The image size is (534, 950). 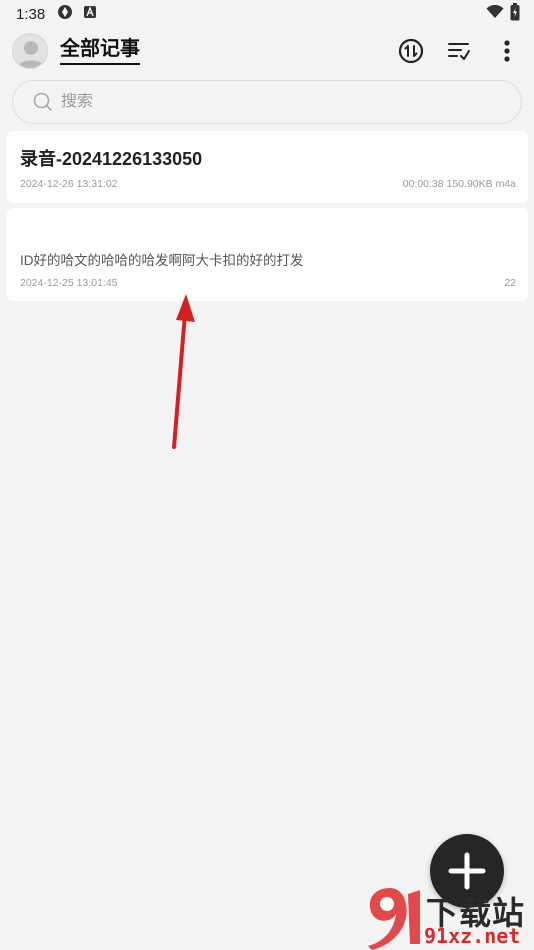 I want to click on app-header: 全部记事, so click(x=267, y=51).